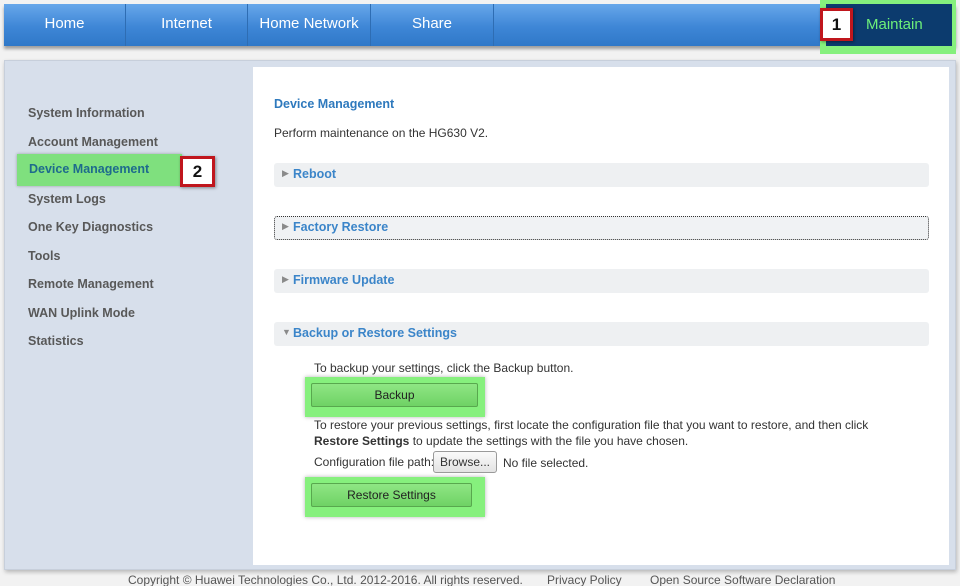  Describe the element at coordinates (546, 463) in the screenshot. I see `file-status: No file selected.` at that location.